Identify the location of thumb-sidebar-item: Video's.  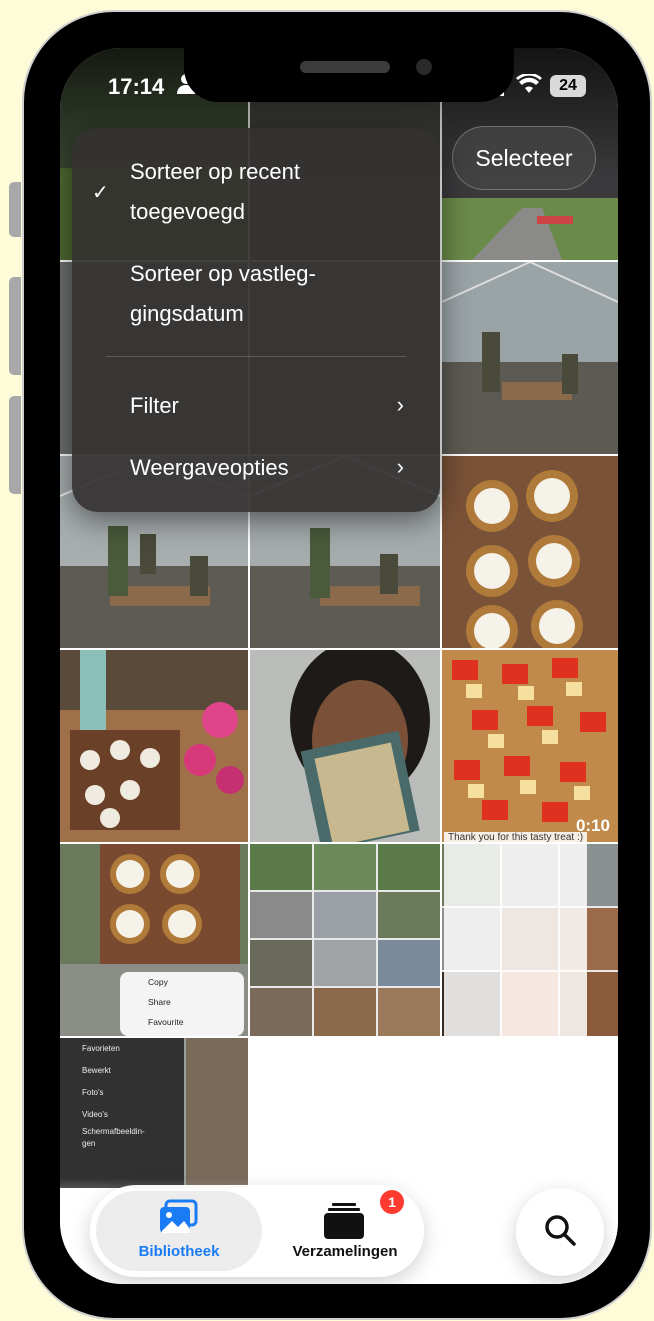
(95, 1114).